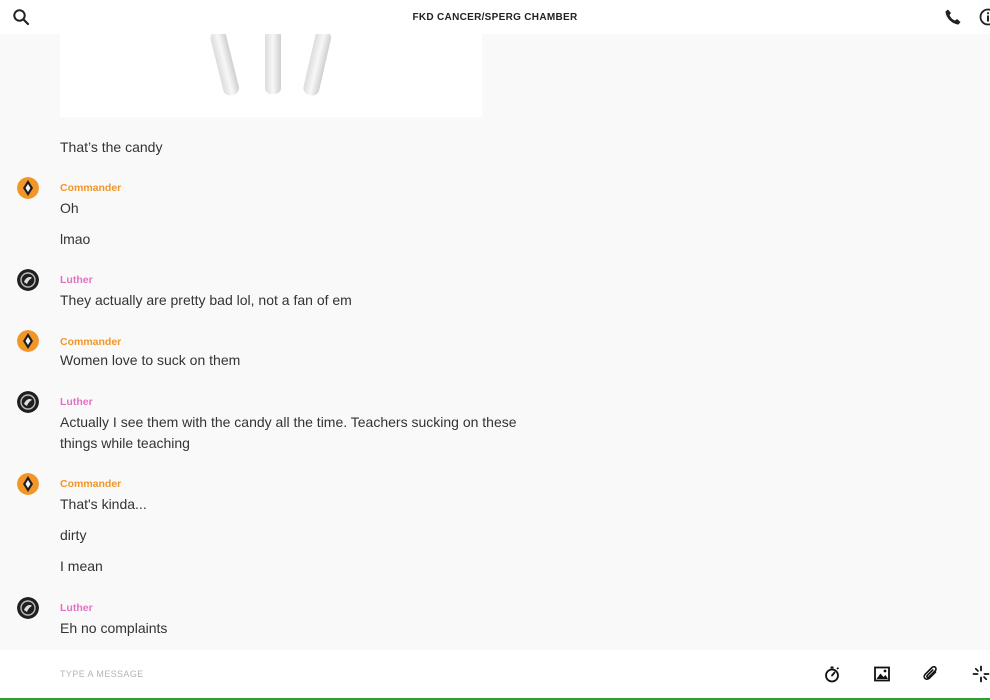  What do you see at coordinates (271, 65) in the screenshot?
I see `candy-sticks-image` at bounding box center [271, 65].